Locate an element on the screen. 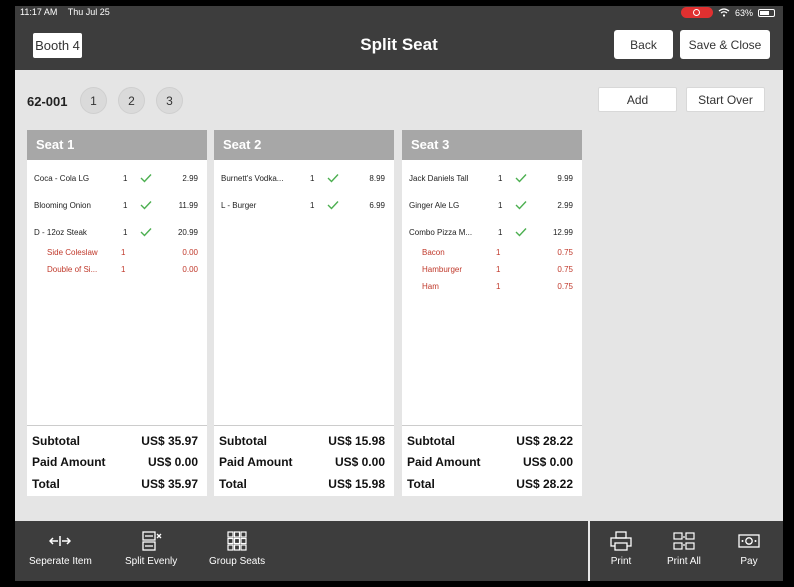 The image size is (794, 587). seat-title: Seat 1 is located at coordinates (117, 145).